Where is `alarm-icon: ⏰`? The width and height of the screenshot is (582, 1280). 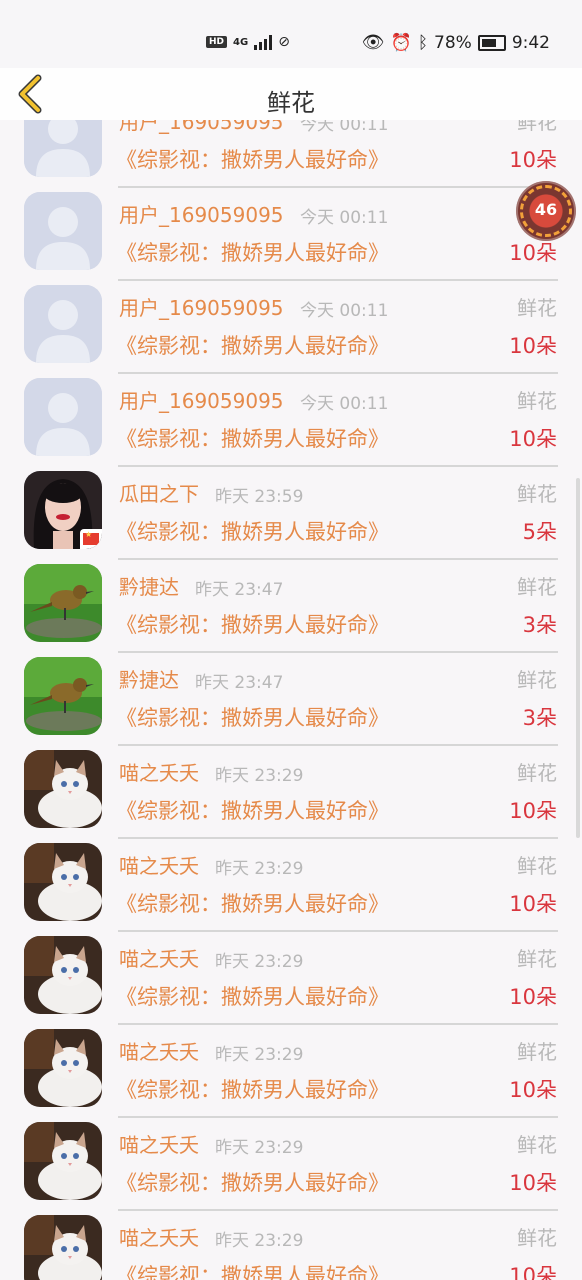
alarm-icon: ⏰ is located at coordinates (401, 42).